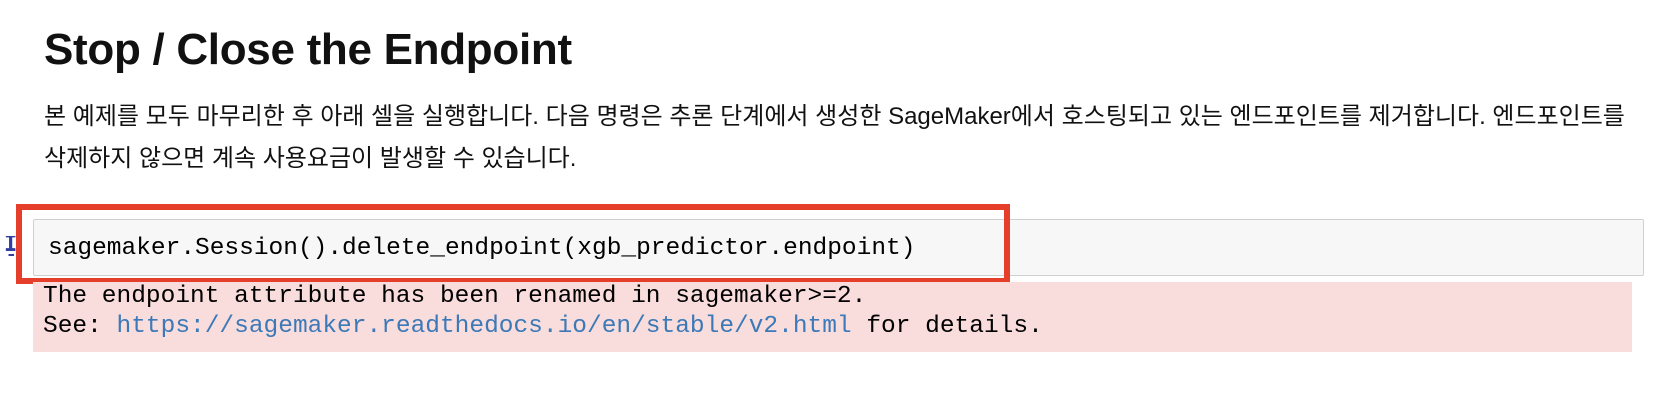  Describe the element at coordinates (308, 49) in the screenshot. I see `markdown-heading: Stop / Close the Endpoint` at that location.